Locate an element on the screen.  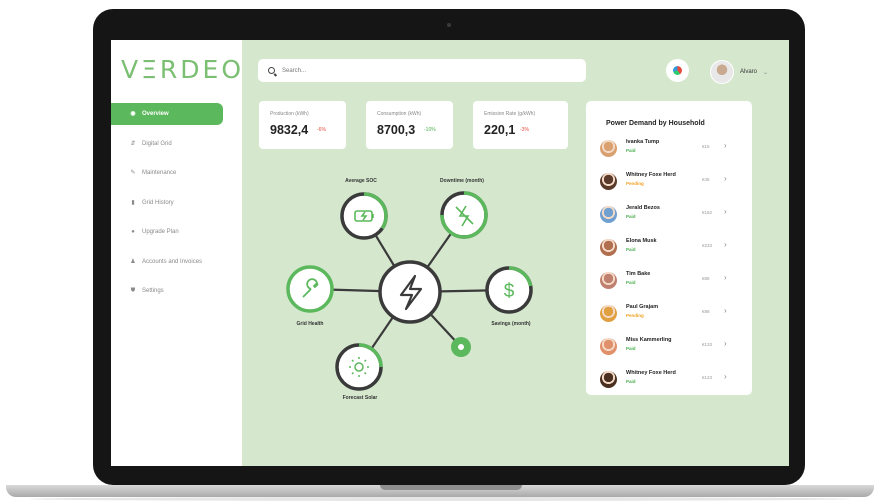
hub-node-savings: $ is located at coordinates (509, 290).